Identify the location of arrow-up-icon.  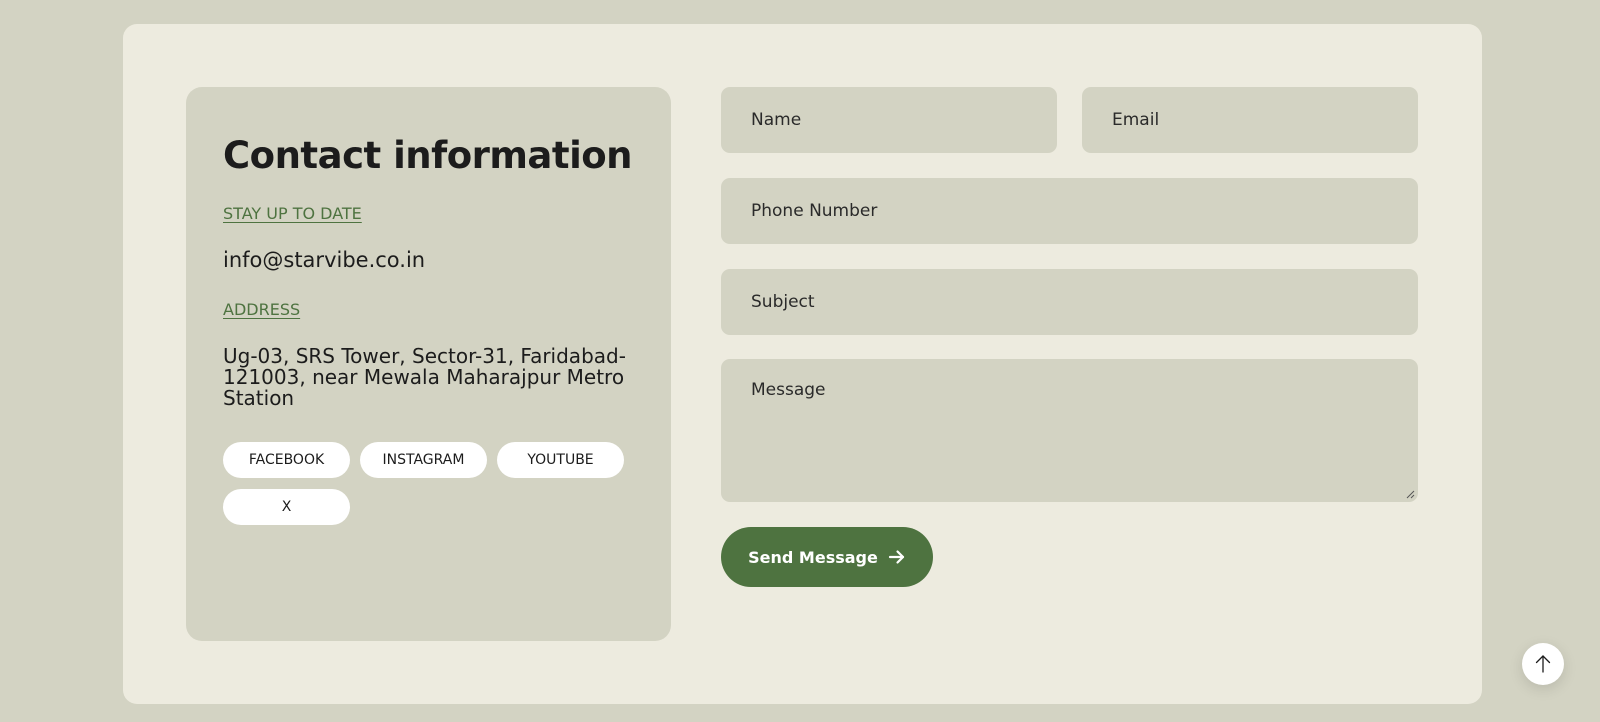
(1543, 664).